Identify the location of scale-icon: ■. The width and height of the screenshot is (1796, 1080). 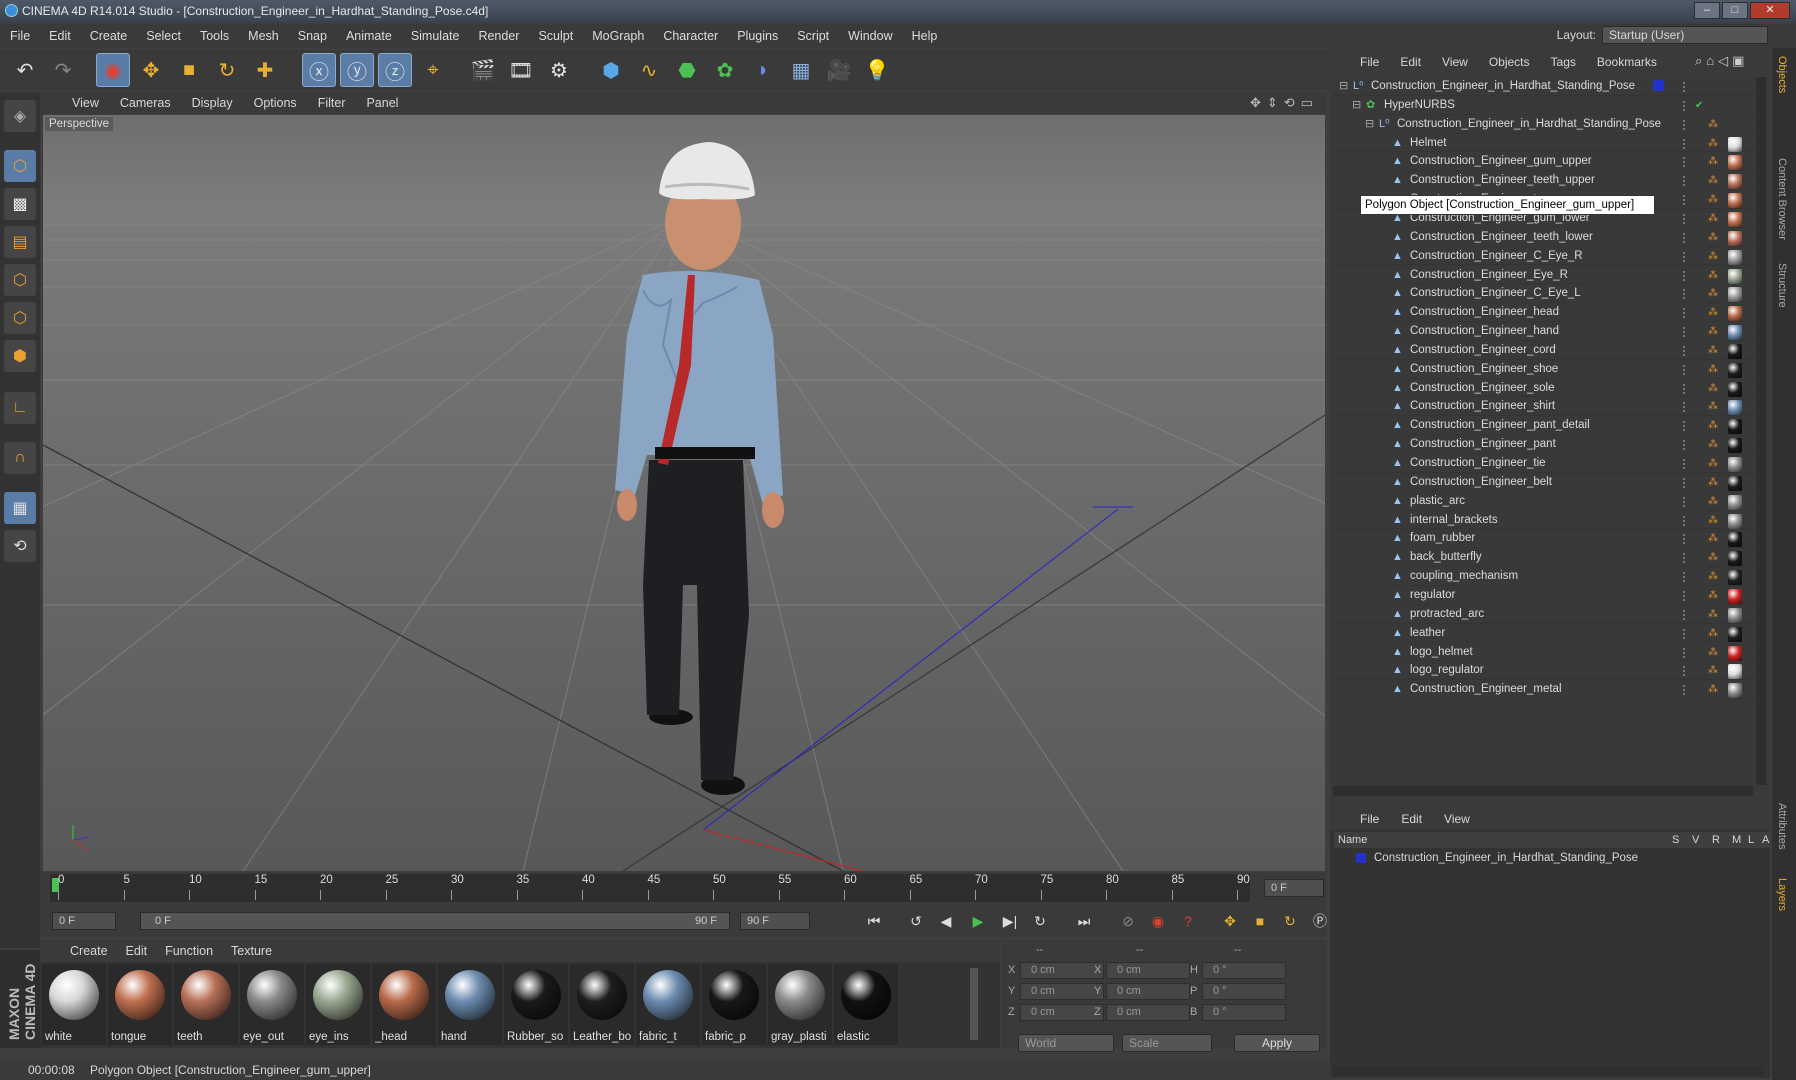
(189, 70).